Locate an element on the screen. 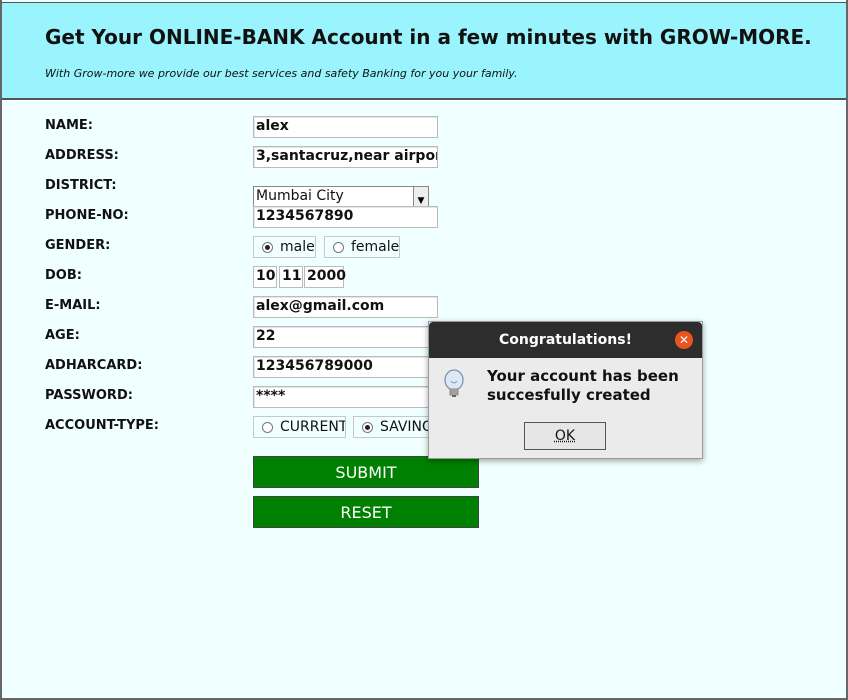 The width and height of the screenshot is (848, 700). age-label: AGE: is located at coordinates (62, 335).